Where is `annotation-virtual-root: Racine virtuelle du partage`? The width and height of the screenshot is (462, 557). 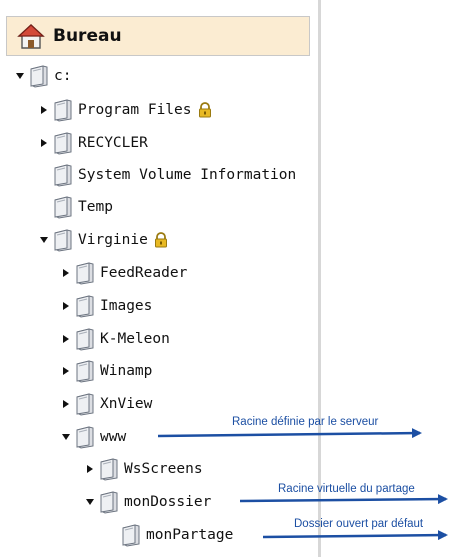 annotation-virtual-root: Racine virtuelle du partage is located at coordinates (346, 489).